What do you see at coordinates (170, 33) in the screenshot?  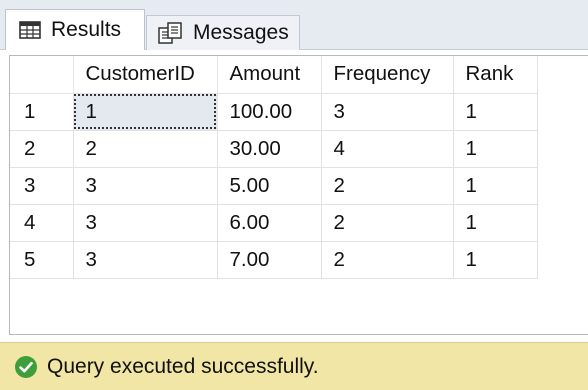 I see `messages-icon` at bounding box center [170, 33].